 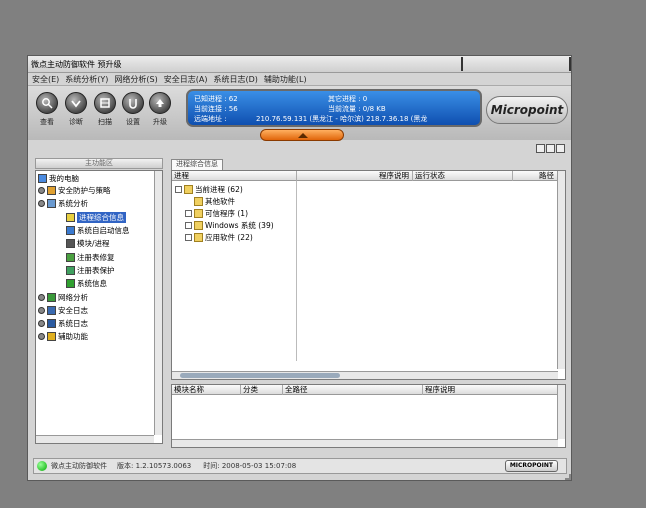 I want to click on current-traffic: 当前流量 : 0/8 KB, so click(x=357, y=109).